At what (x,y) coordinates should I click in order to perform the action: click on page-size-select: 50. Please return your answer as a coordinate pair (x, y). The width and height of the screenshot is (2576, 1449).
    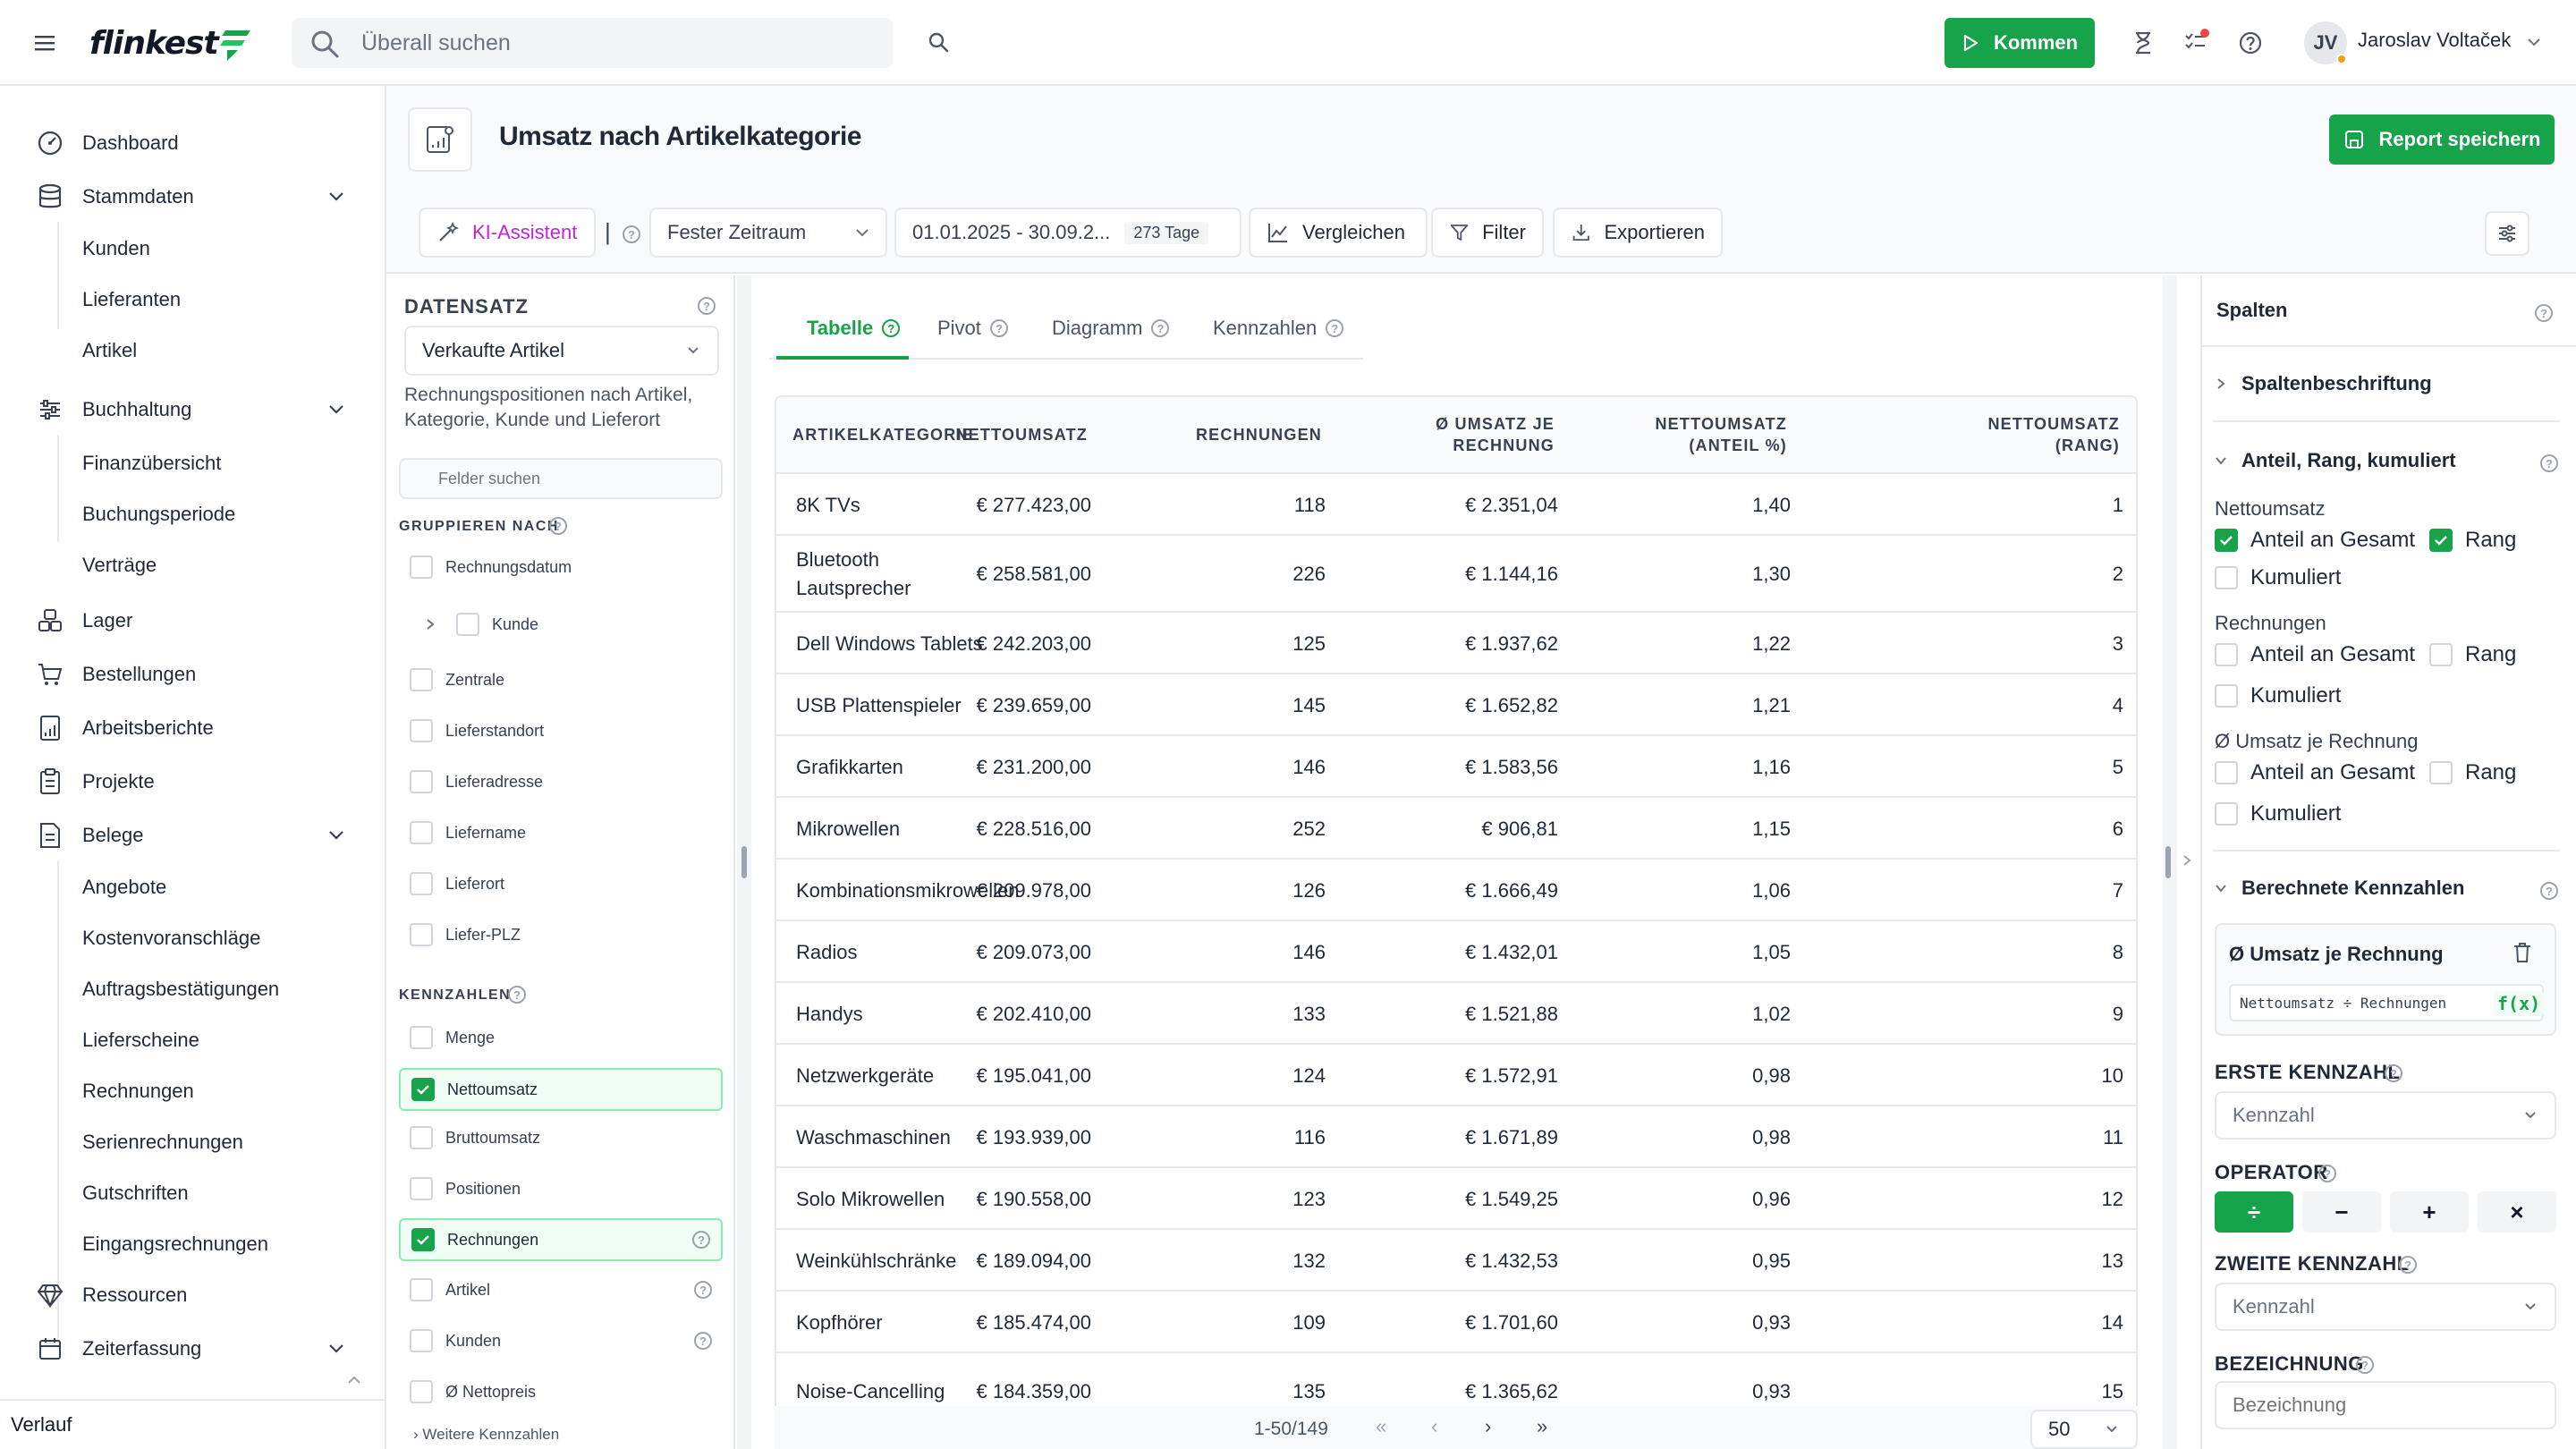
    Looking at the image, I should click on (2084, 1429).